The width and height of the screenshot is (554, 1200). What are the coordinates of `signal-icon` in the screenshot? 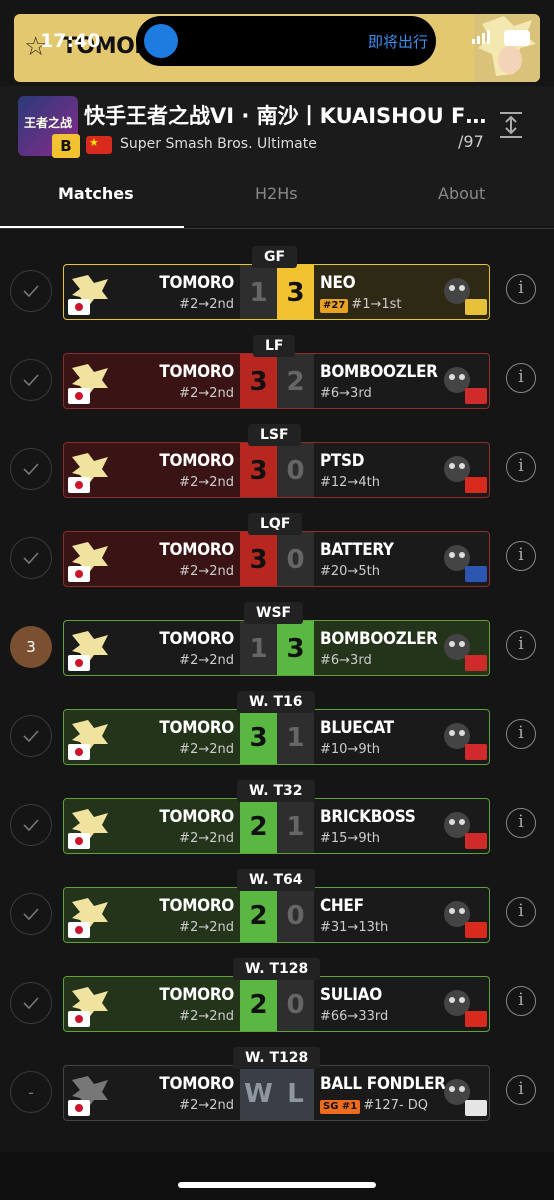 It's located at (481, 37).